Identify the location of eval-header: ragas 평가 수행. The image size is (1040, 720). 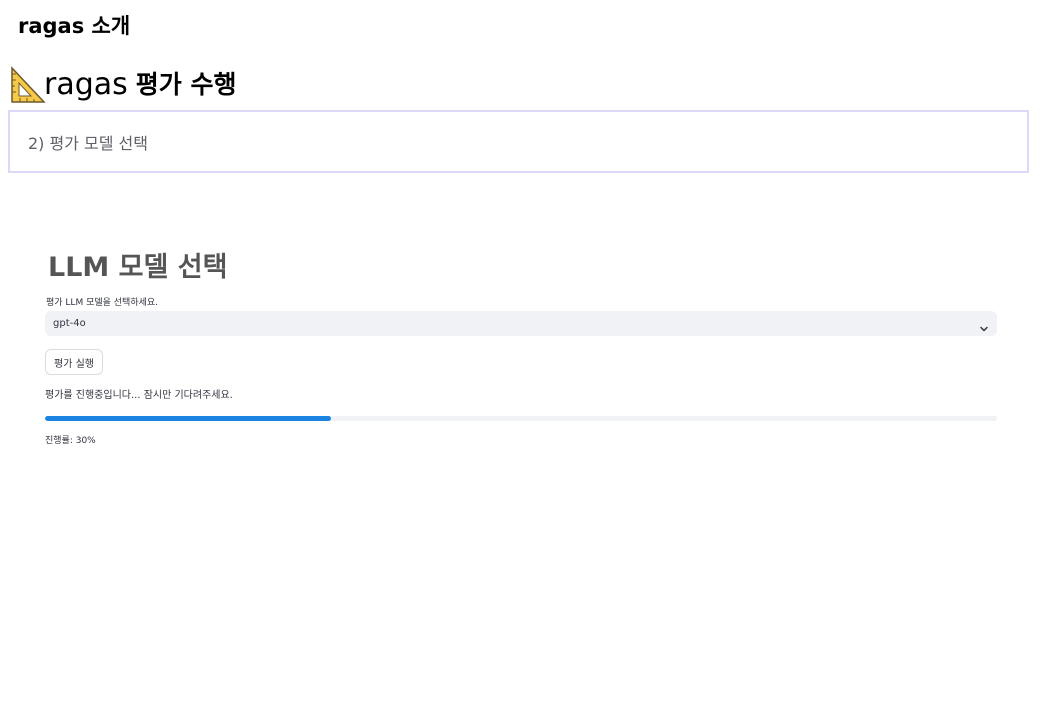
(123, 85).